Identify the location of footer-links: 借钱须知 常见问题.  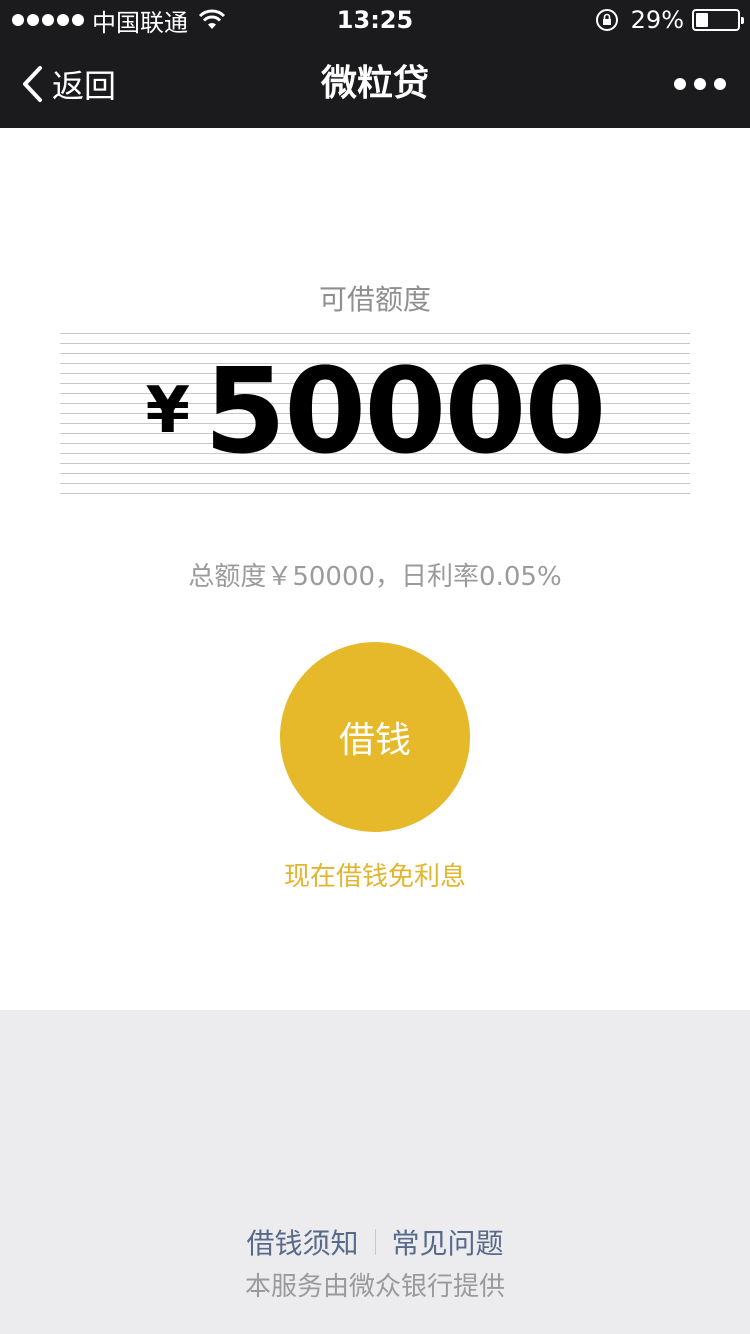
(375, 1242).